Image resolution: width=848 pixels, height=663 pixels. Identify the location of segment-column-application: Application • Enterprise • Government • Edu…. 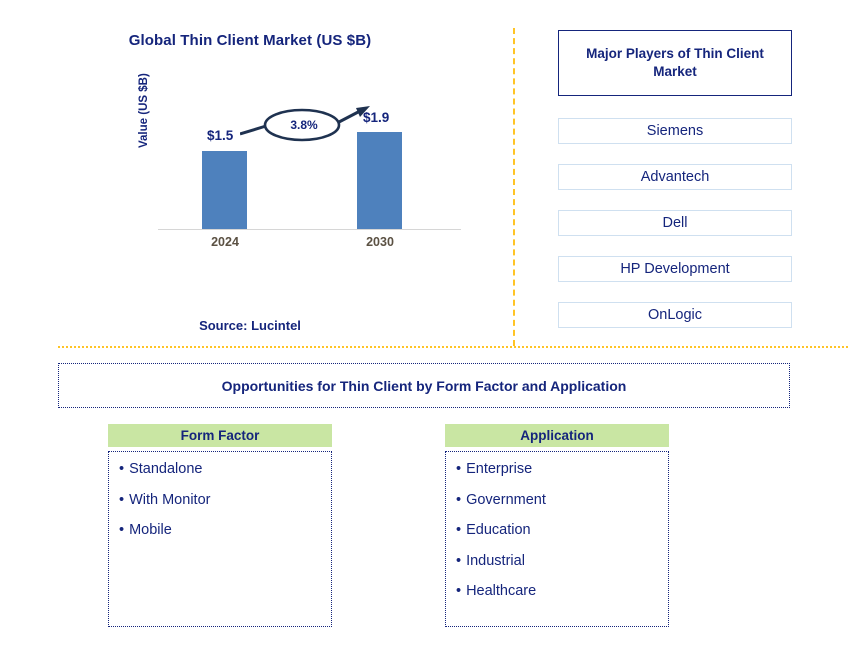
(557, 525).